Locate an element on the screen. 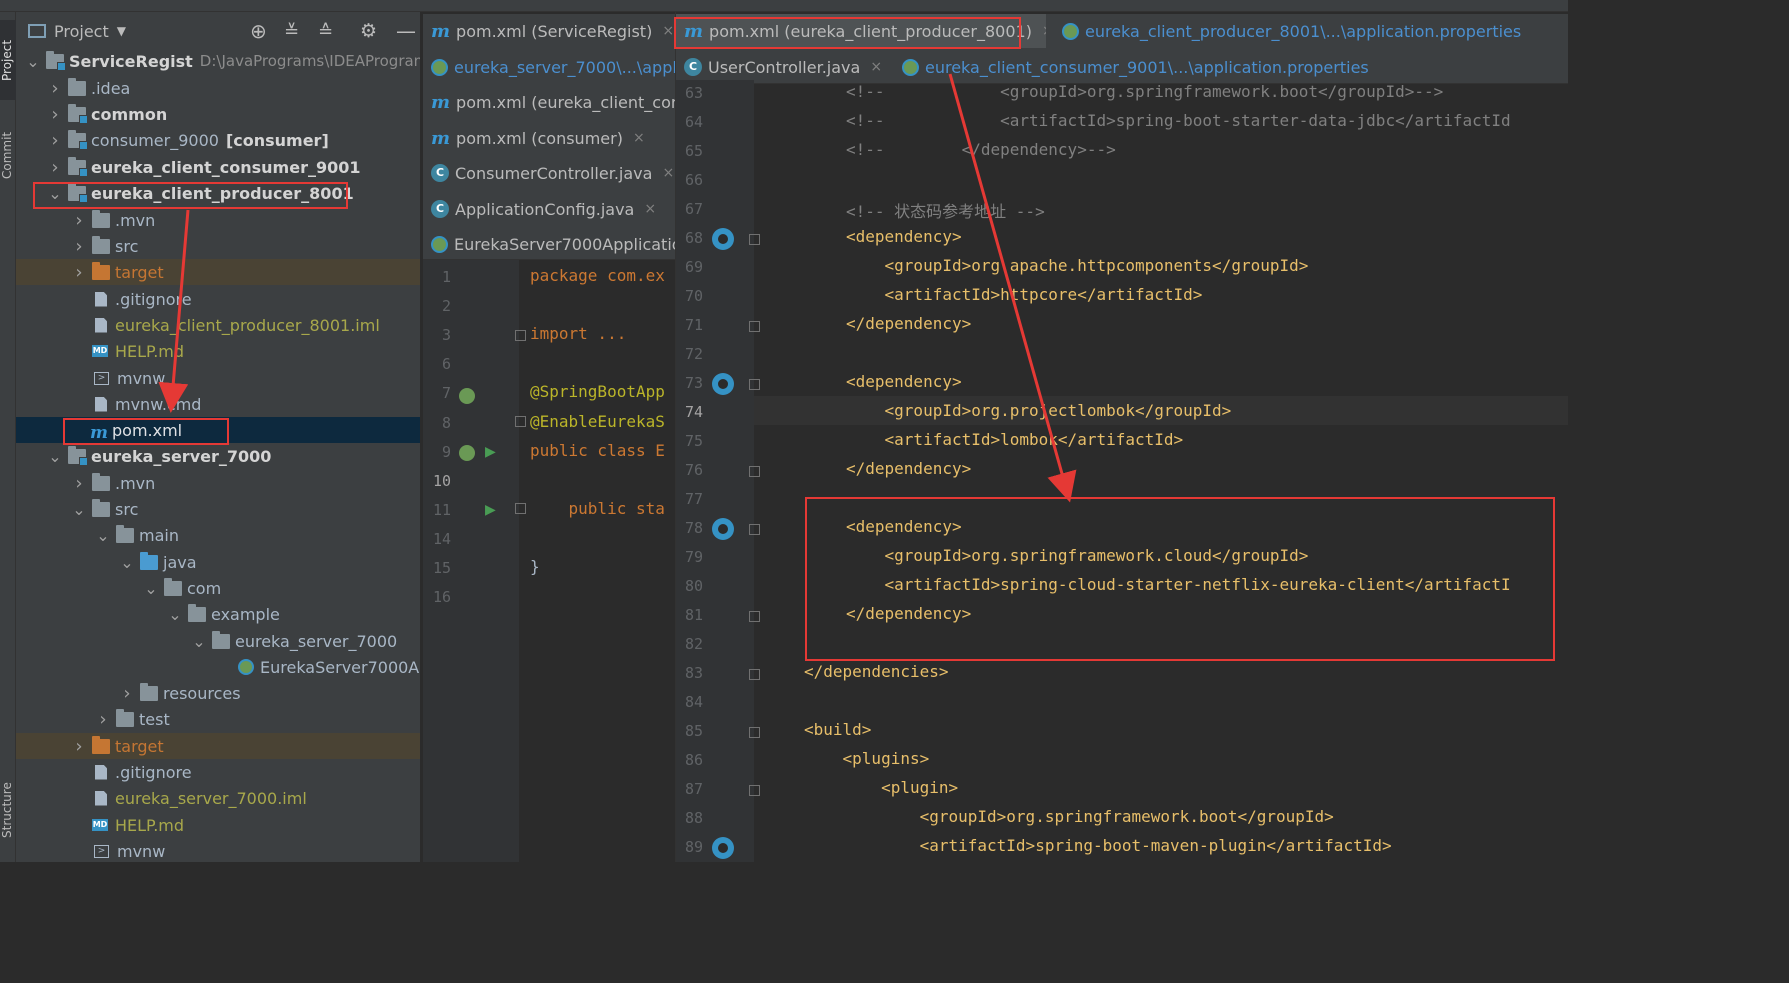 The width and height of the screenshot is (1789, 983). annotation-arrow-editor is located at coordinates (1012, 288).